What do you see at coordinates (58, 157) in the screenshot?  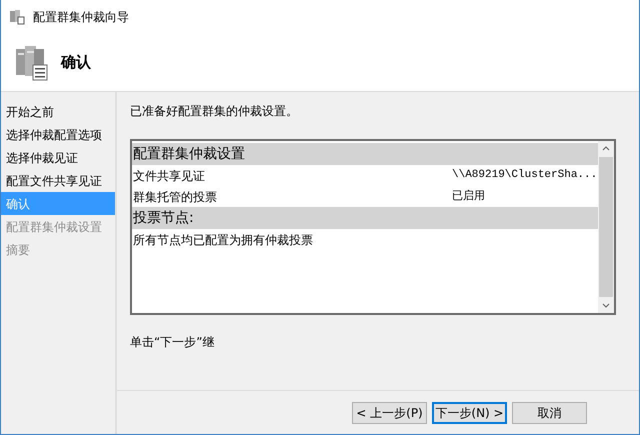 I see `wizard-step: 选择仲裁见证` at bounding box center [58, 157].